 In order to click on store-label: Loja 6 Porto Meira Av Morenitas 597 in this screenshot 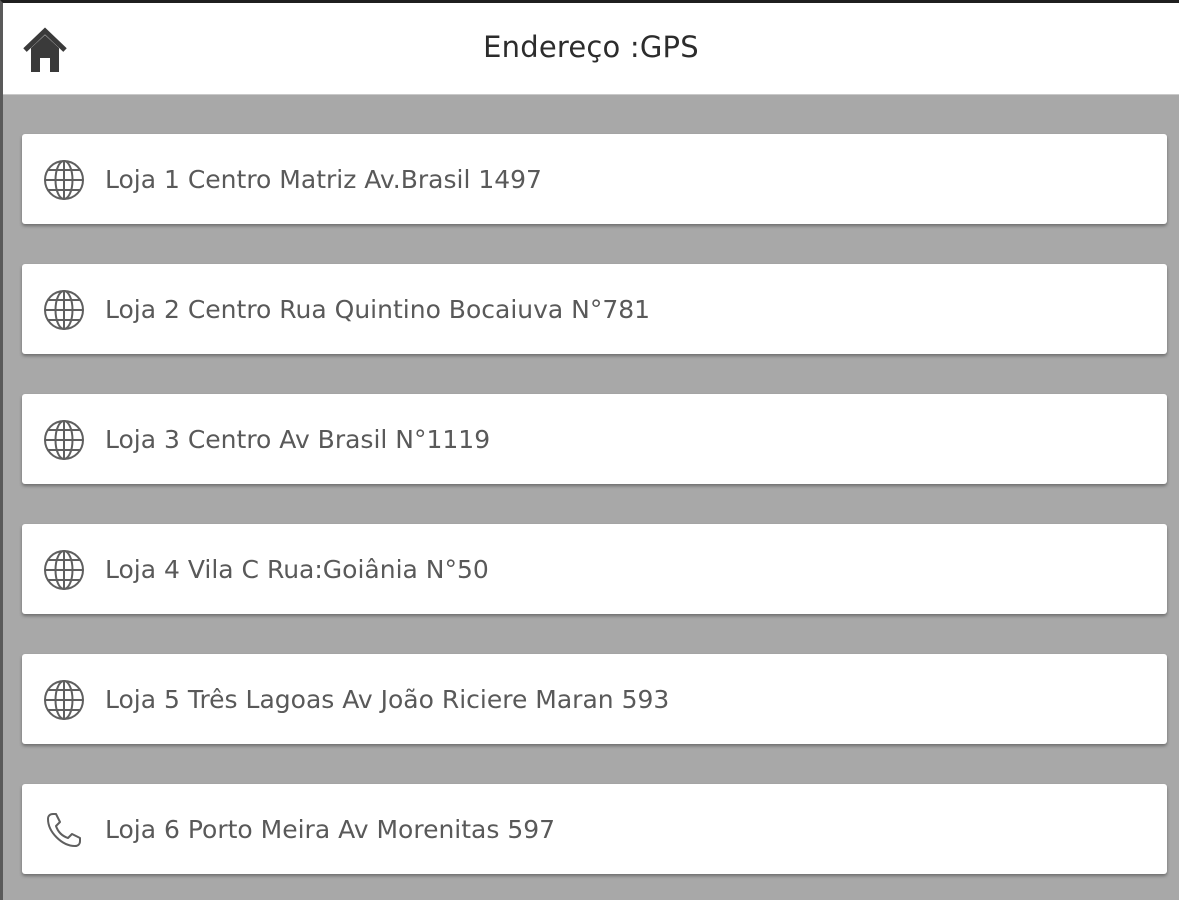, I will do `click(330, 829)`.